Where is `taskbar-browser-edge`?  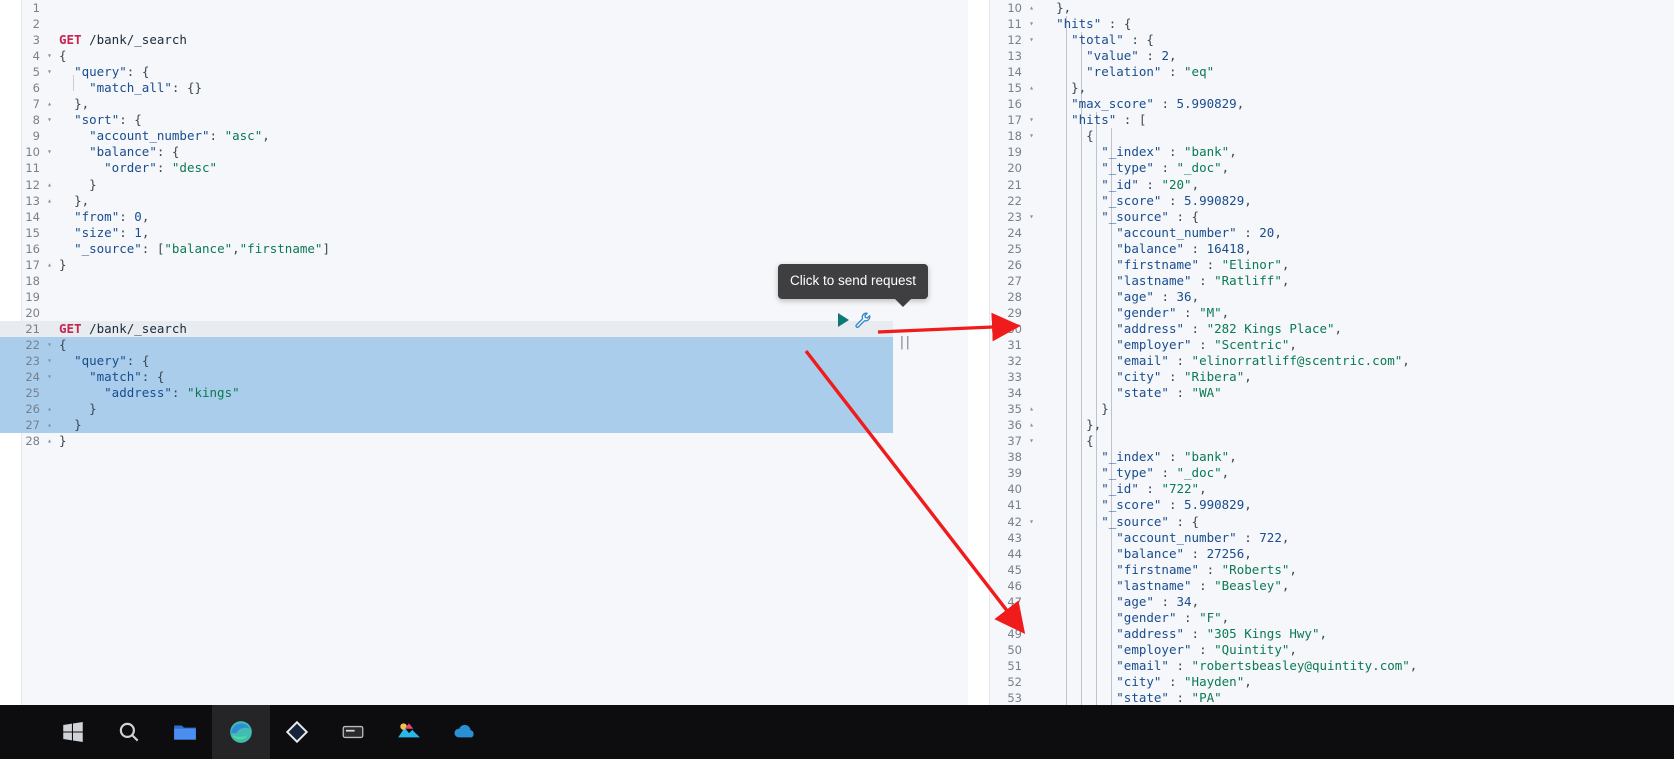
taskbar-browser-edge is located at coordinates (241, 732).